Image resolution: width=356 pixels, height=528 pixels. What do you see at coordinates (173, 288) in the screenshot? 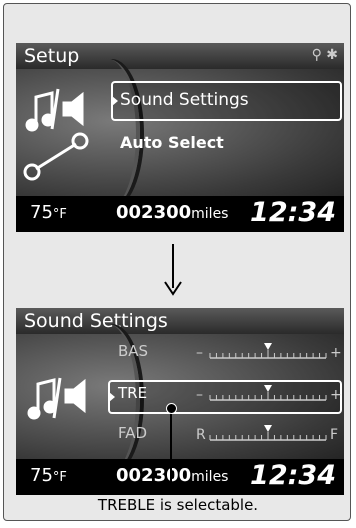
I see `arrow-down-icon` at bounding box center [173, 288].